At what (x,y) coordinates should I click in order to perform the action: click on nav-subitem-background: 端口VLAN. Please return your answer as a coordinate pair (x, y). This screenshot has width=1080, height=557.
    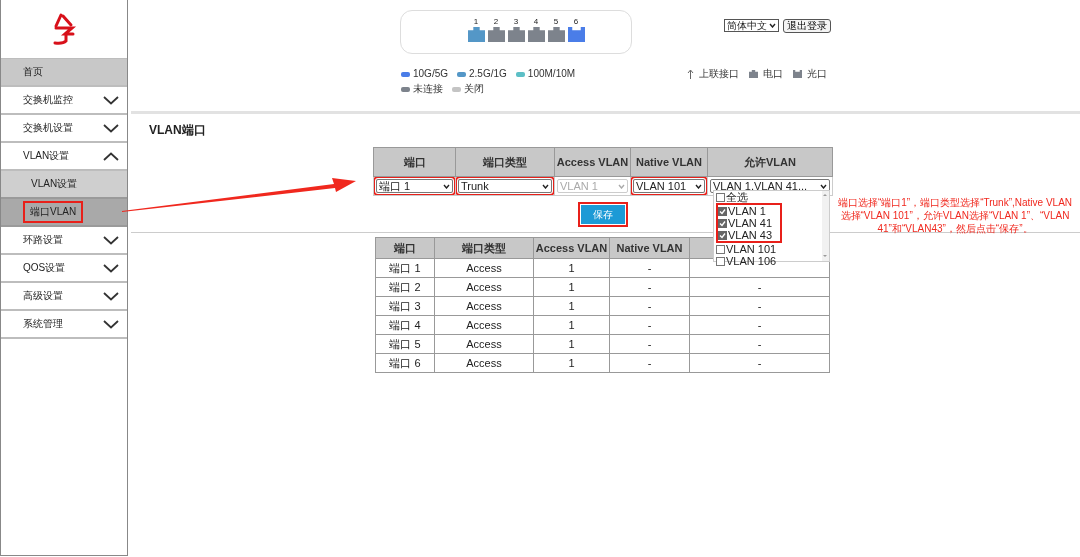
    Looking at the image, I should click on (64, 213).